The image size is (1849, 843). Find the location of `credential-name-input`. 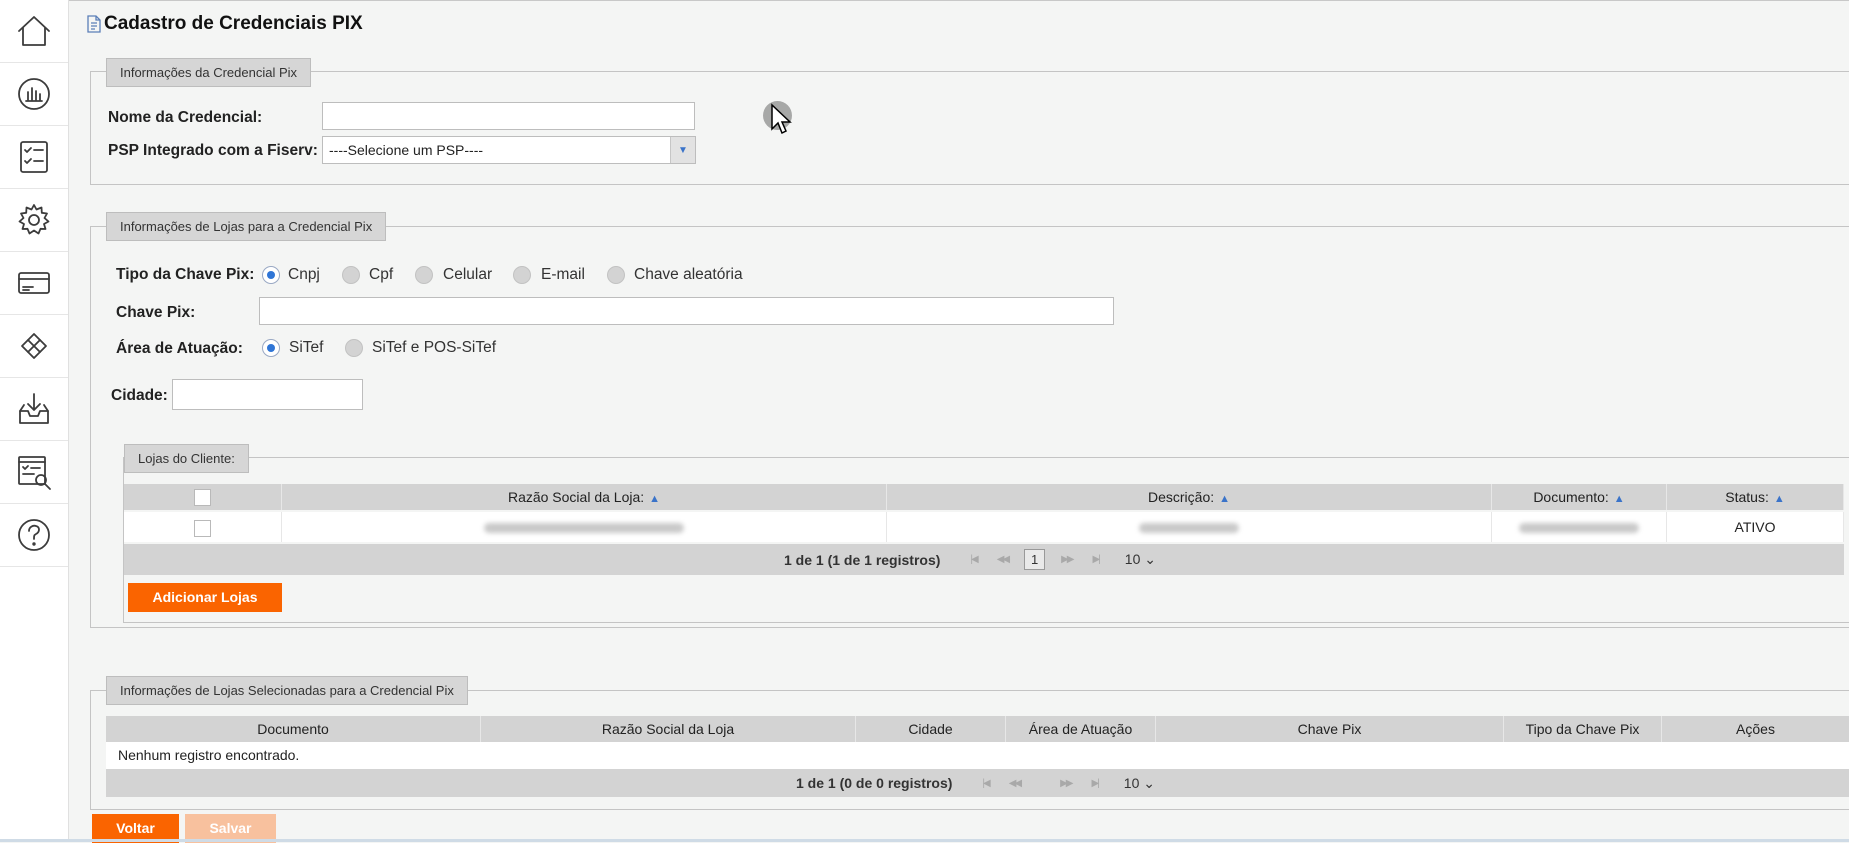

credential-name-input is located at coordinates (508, 116).